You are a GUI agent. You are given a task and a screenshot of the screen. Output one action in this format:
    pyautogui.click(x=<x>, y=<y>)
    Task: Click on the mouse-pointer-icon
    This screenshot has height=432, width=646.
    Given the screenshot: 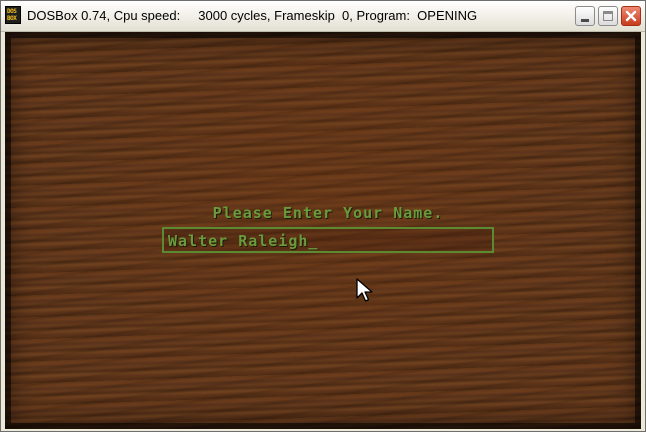 What is the action you would take?
    pyautogui.click(x=364, y=290)
    